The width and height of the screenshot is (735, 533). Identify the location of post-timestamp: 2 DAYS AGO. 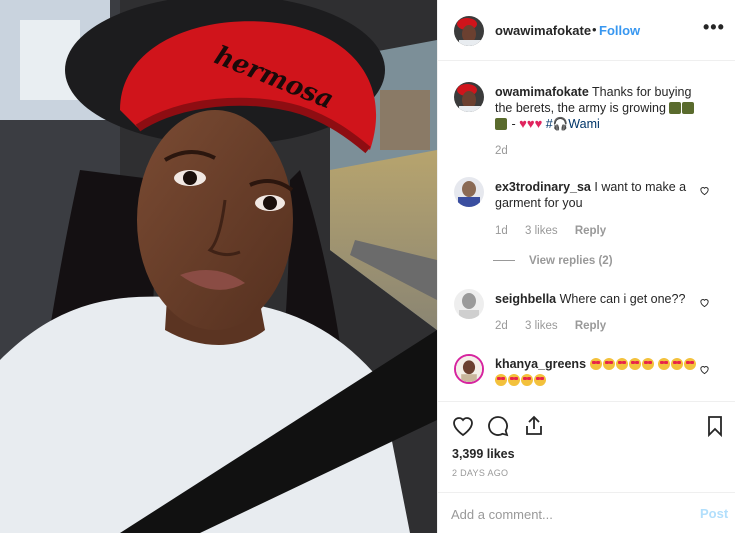
(480, 473).